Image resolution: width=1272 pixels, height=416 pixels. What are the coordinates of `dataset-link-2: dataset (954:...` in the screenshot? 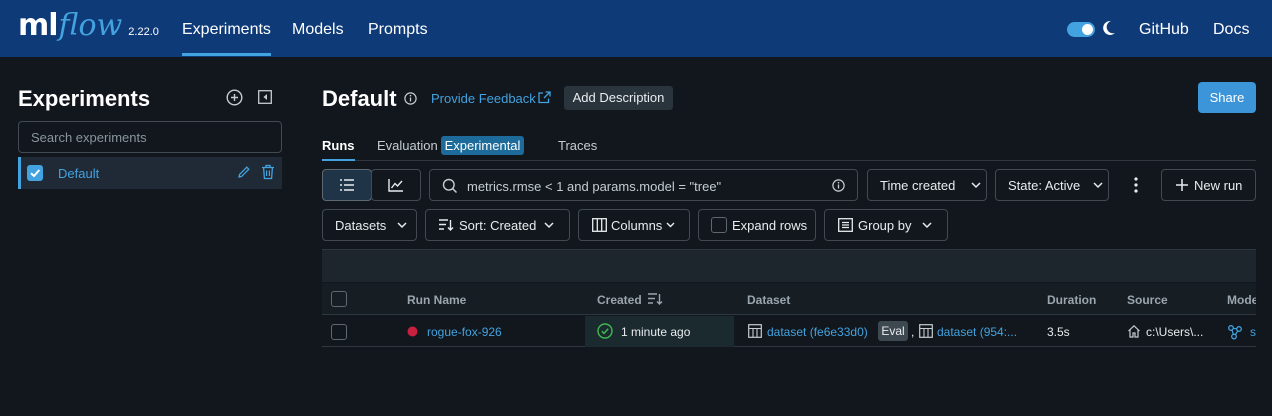 It's located at (977, 332).